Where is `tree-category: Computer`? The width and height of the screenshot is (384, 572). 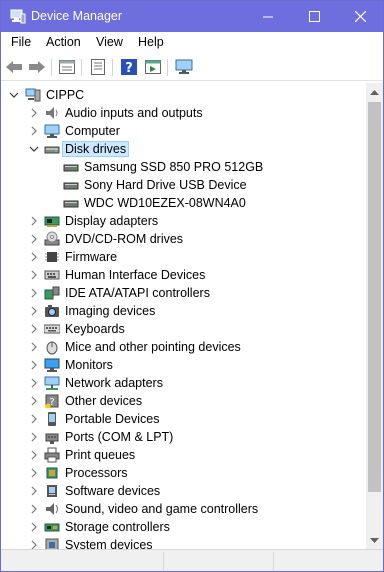
tree-category: Computer is located at coordinates (181, 131).